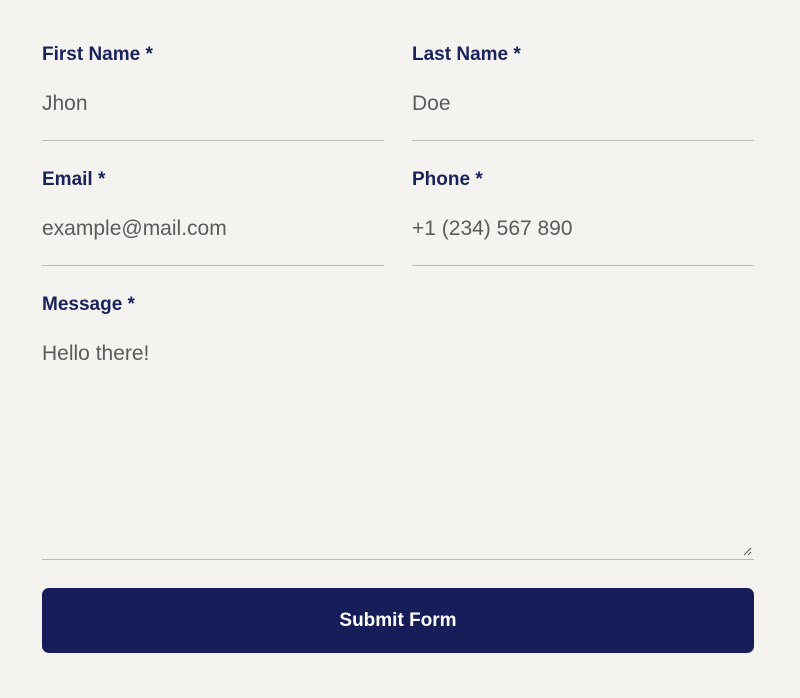 The image size is (800, 698). Describe the element at coordinates (492, 229) in the screenshot. I see `phone-input: +1 (234) 567 890` at that location.